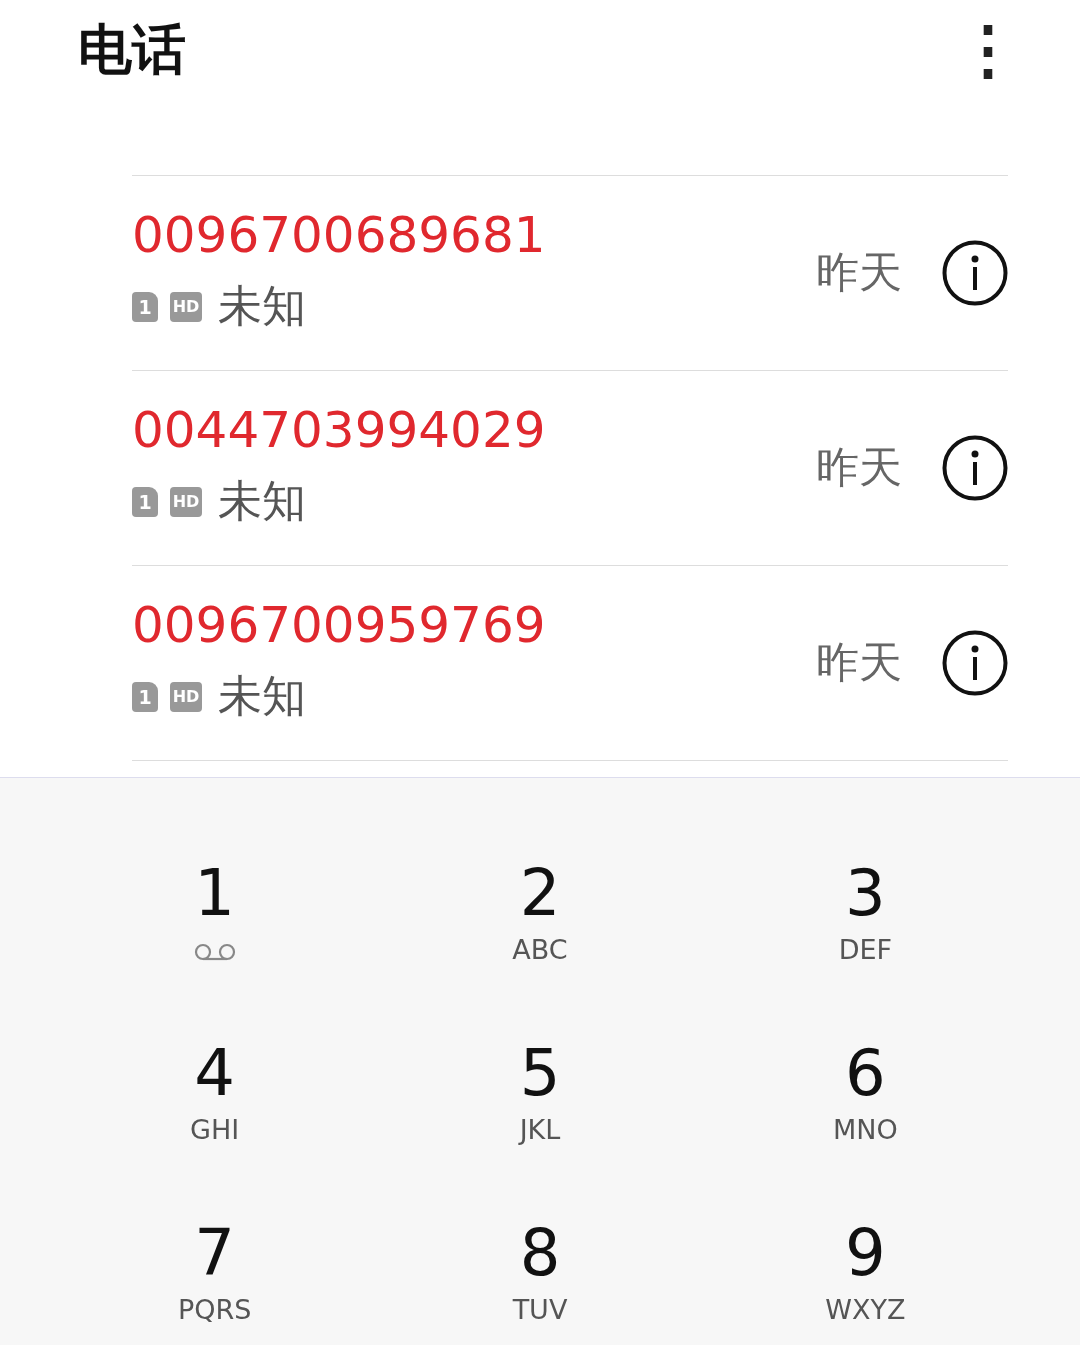  What do you see at coordinates (339, 625) in the screenshot?
I see `phone-number: 0096700959769` at bounding box center [339, 625].